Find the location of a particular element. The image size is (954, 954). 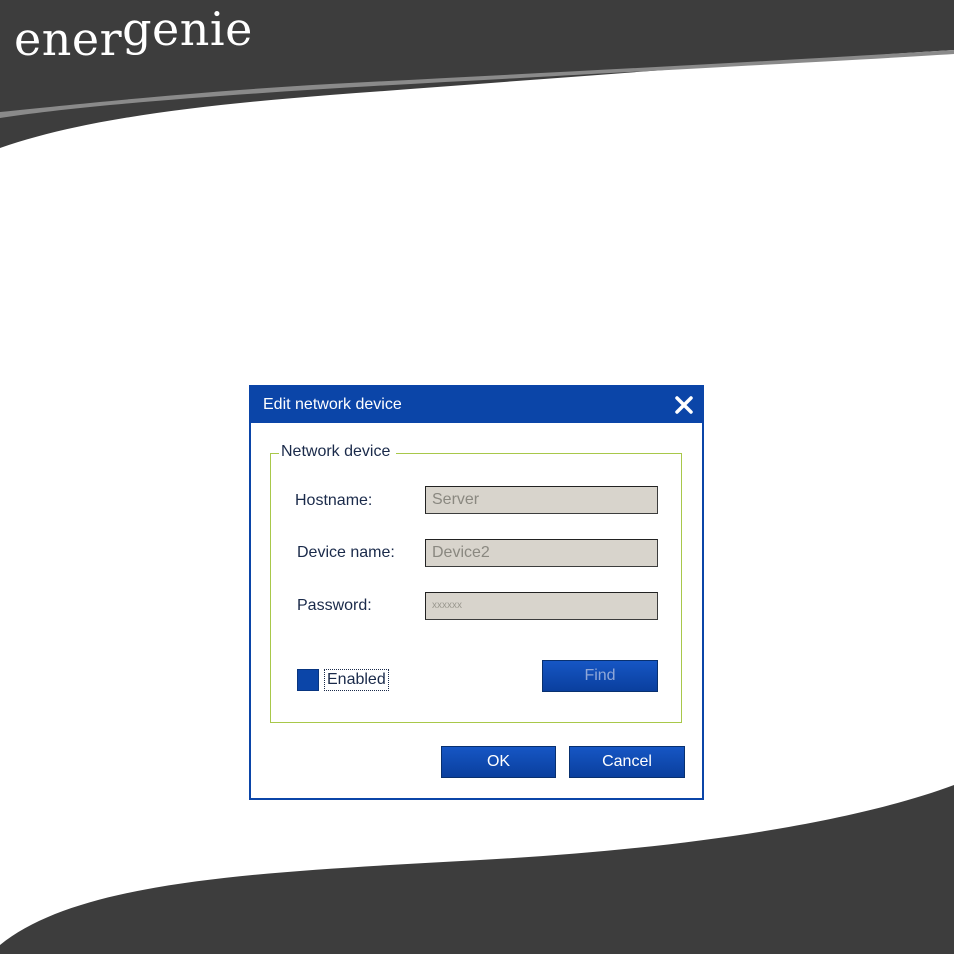

enabled-checkbox is located at coordinates (308, 680).